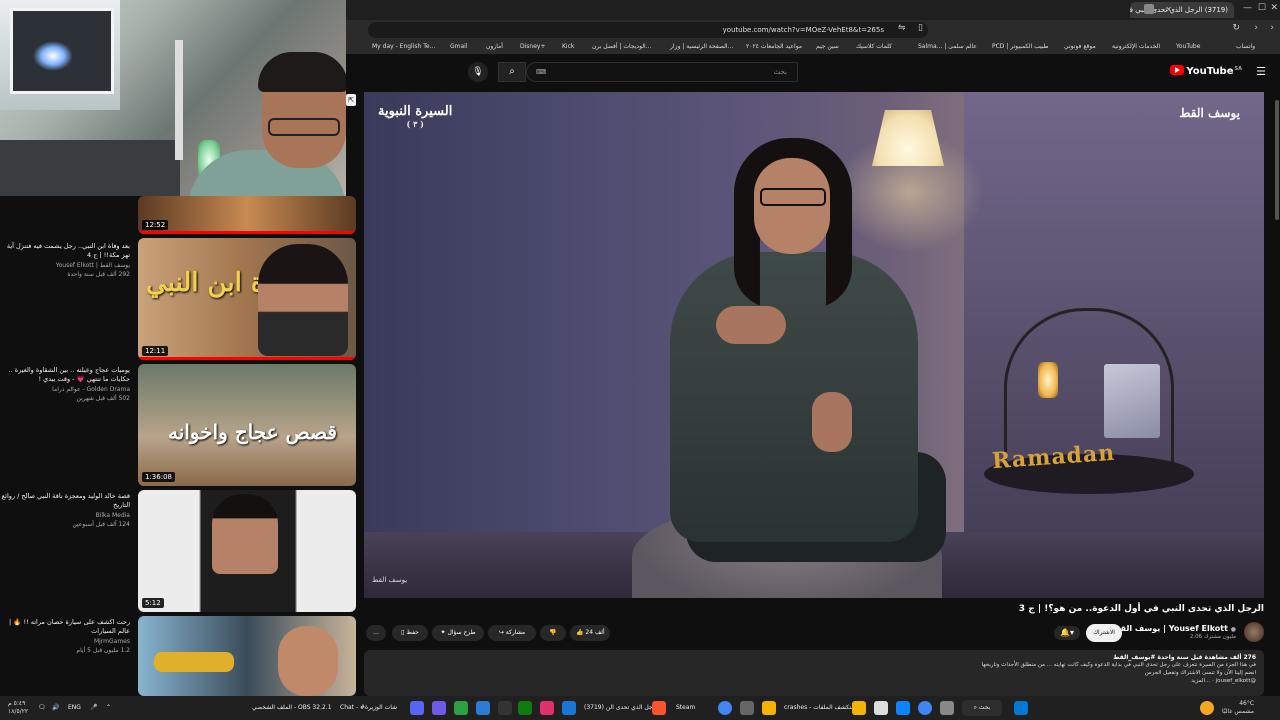 The width and height of the screenshot is (1280, 720). I want to click on bookmark-item: واتساب, so click(1245, 46).